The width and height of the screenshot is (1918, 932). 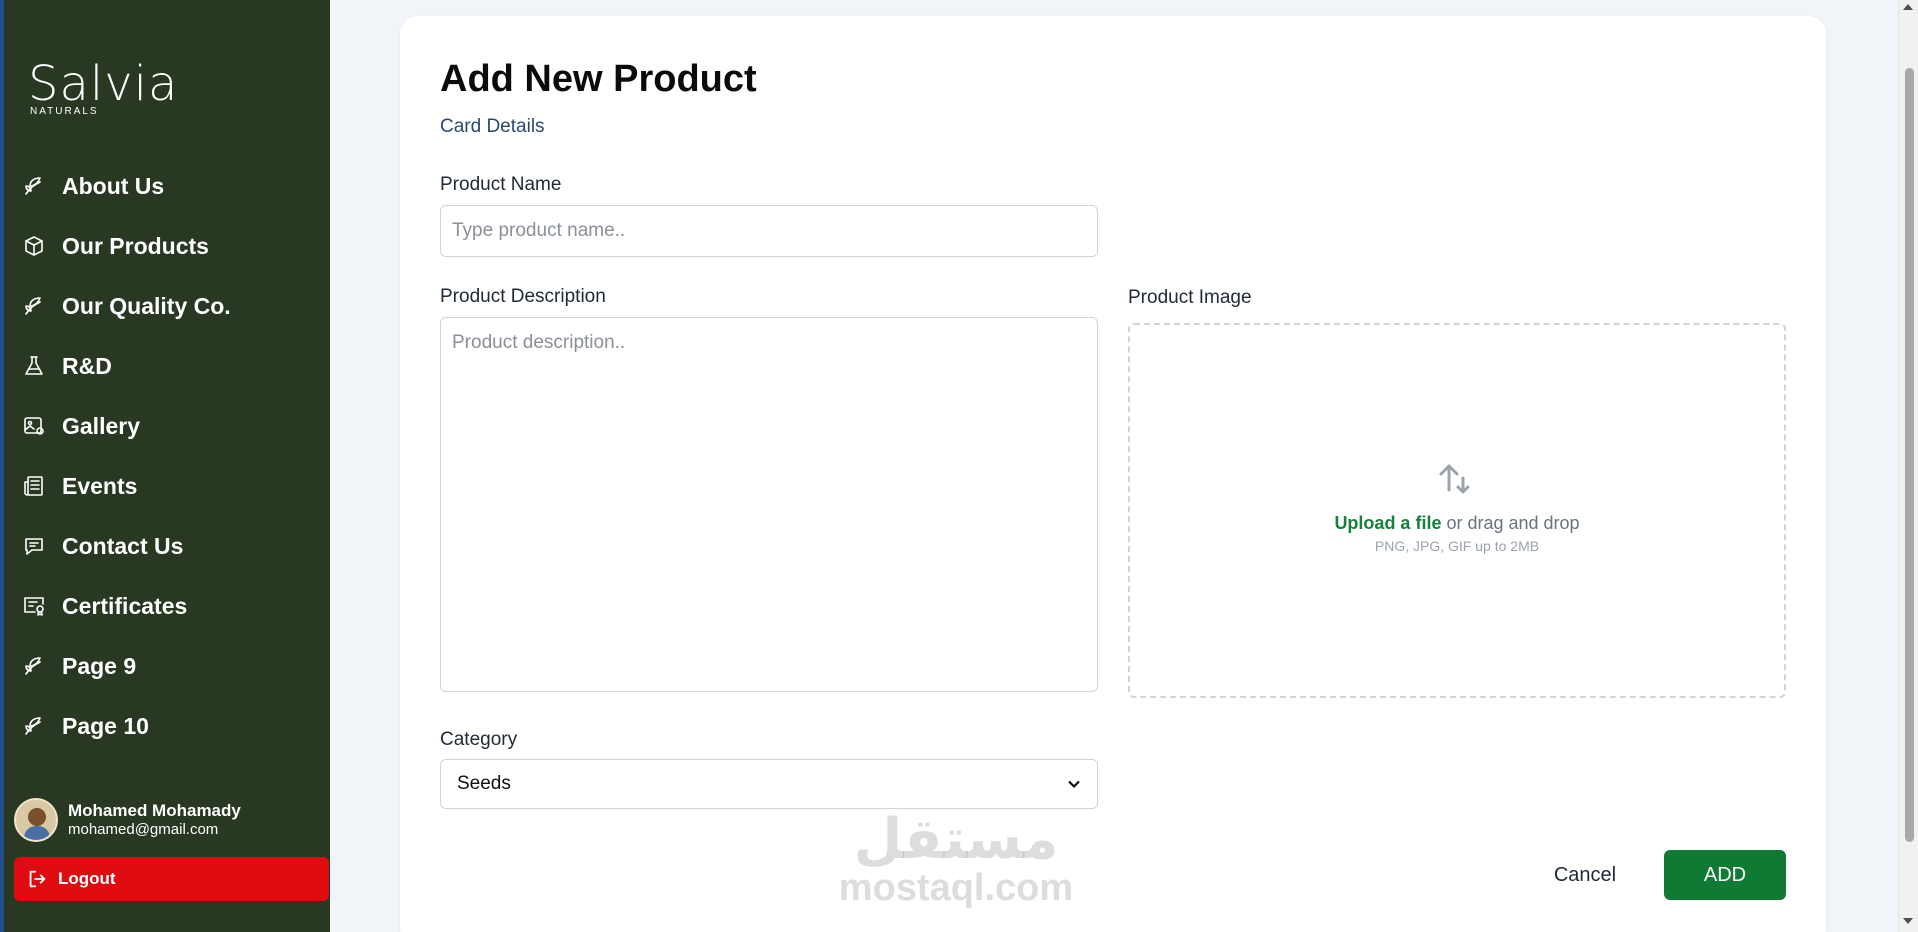 What do you see at coordinates (101, 425) in the screenshot?
I see `sidebar-item-label: Gallery` at bounding box center [101, 425].